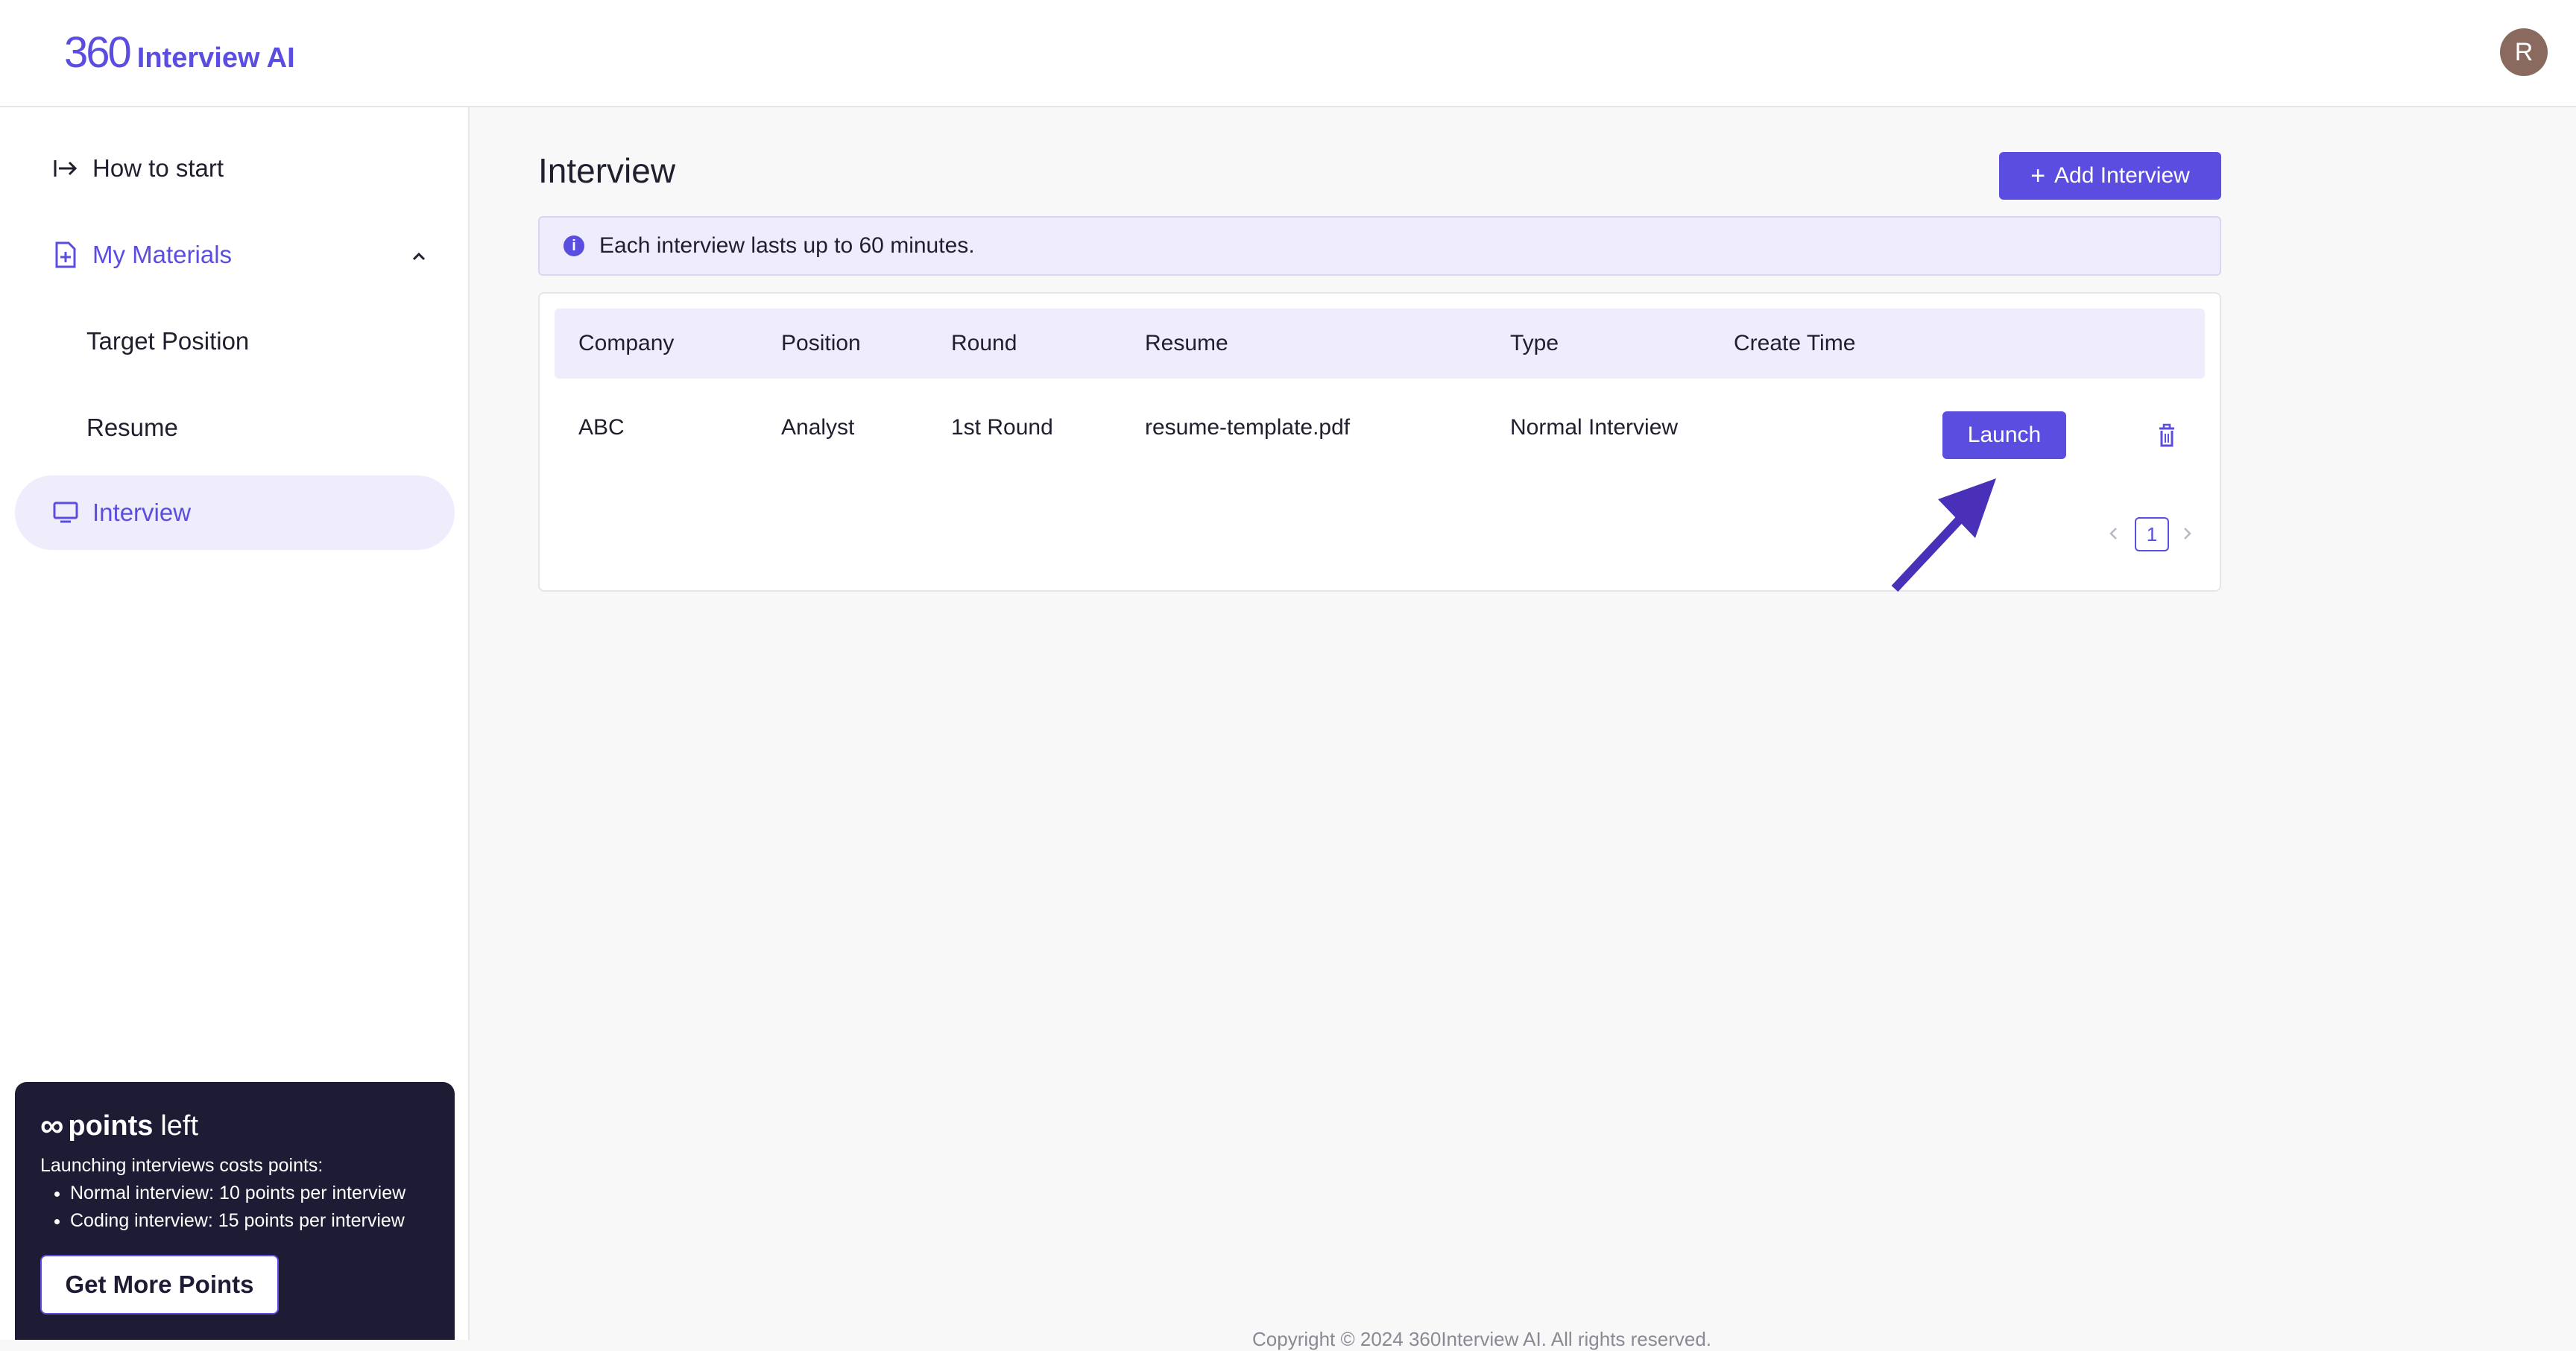 The width and height of the screenshot is (2576, 1351). What do you see at coordinates (818, 428) in the screenshot?
I see `cell-position: Analyst` at bounding box center [818, 428].